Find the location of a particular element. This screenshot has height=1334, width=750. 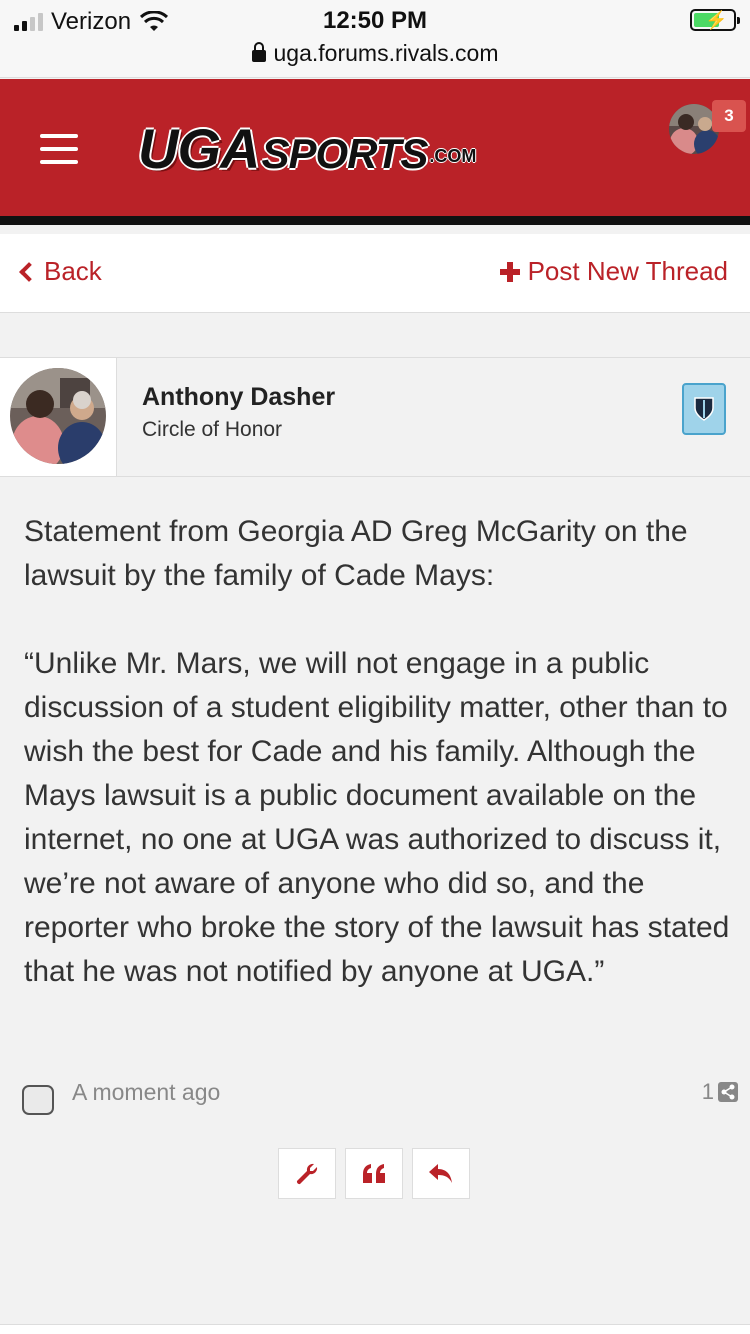

wrench-icon is located at coordinates (307, 1173).